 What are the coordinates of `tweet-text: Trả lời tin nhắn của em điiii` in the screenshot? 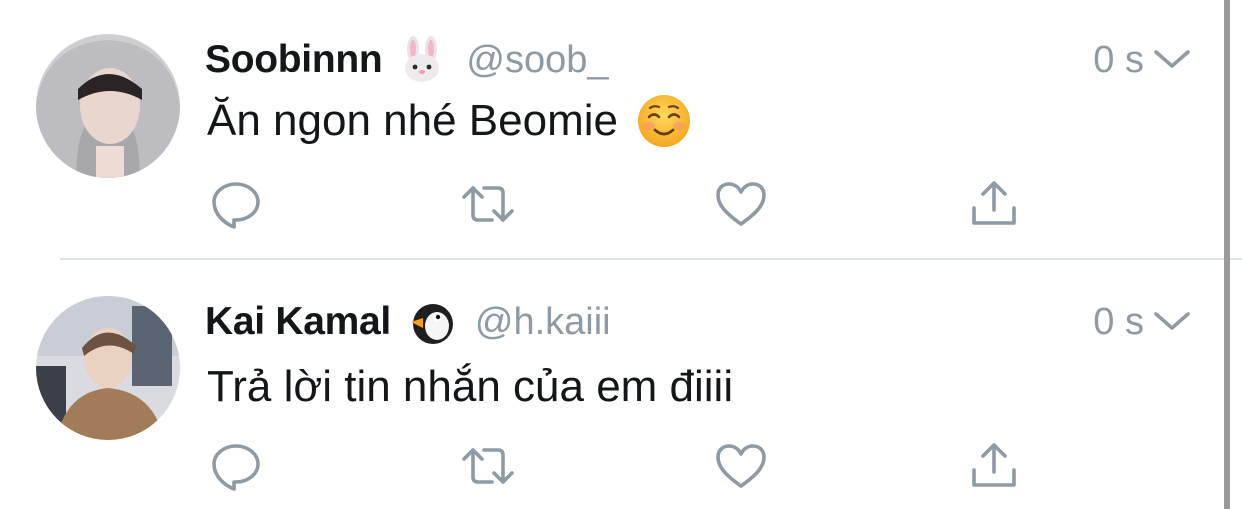 It's located at (470, 387).